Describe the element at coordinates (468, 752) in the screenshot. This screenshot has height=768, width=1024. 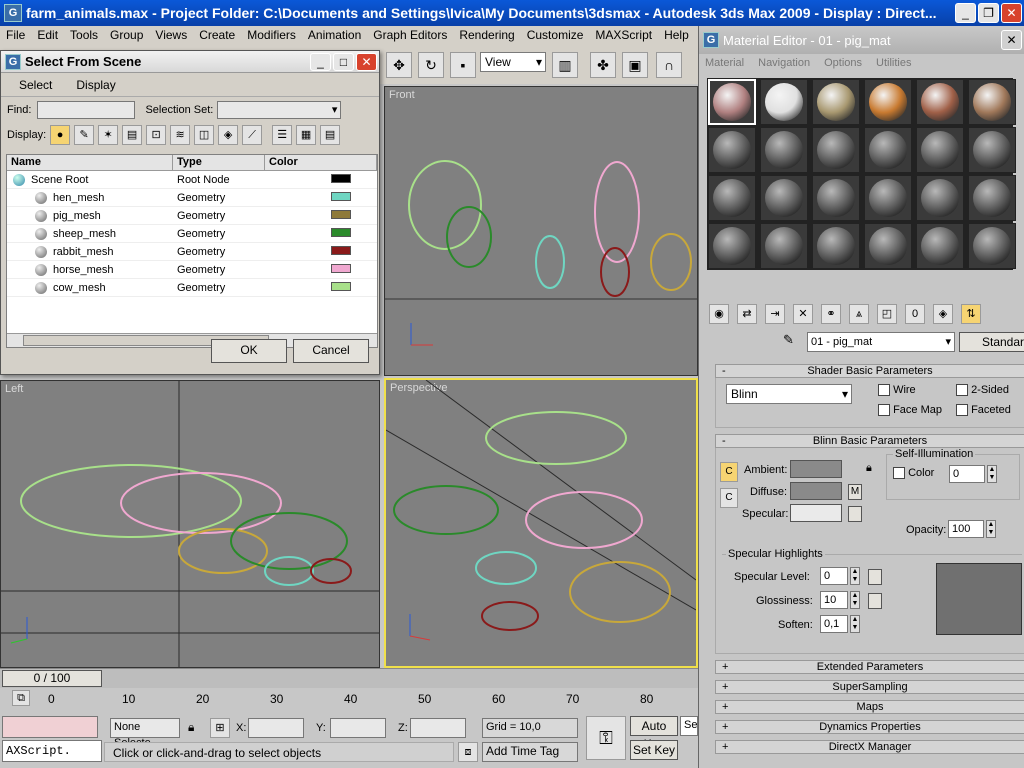
I see `time-tag-icon: ⧈` at that location.